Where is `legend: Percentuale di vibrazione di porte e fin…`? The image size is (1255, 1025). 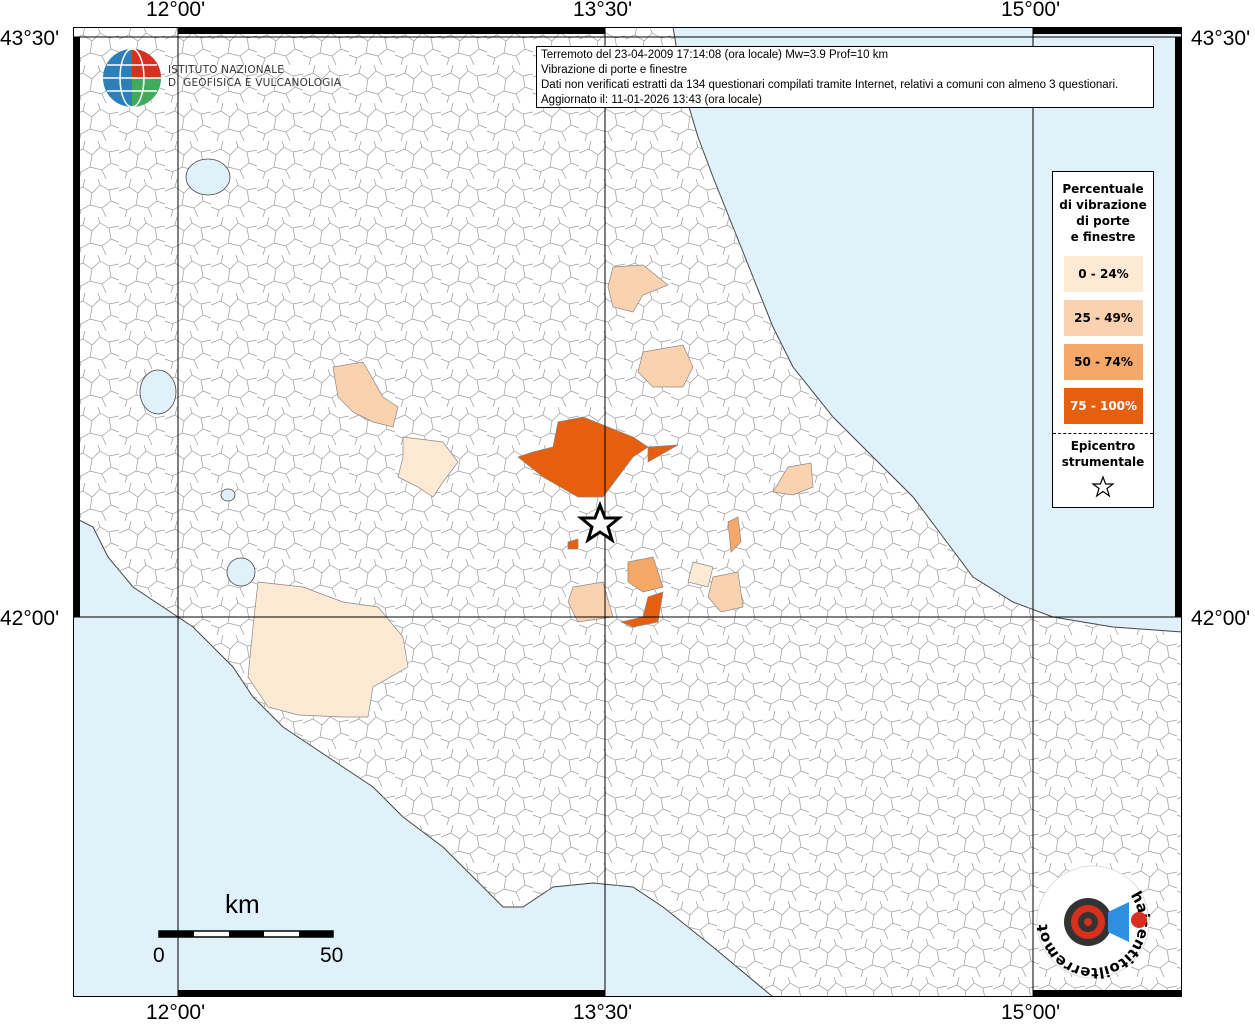 legend: Percentuale di vibrazione di porte e fin… is located at coordinates (1103, 339).